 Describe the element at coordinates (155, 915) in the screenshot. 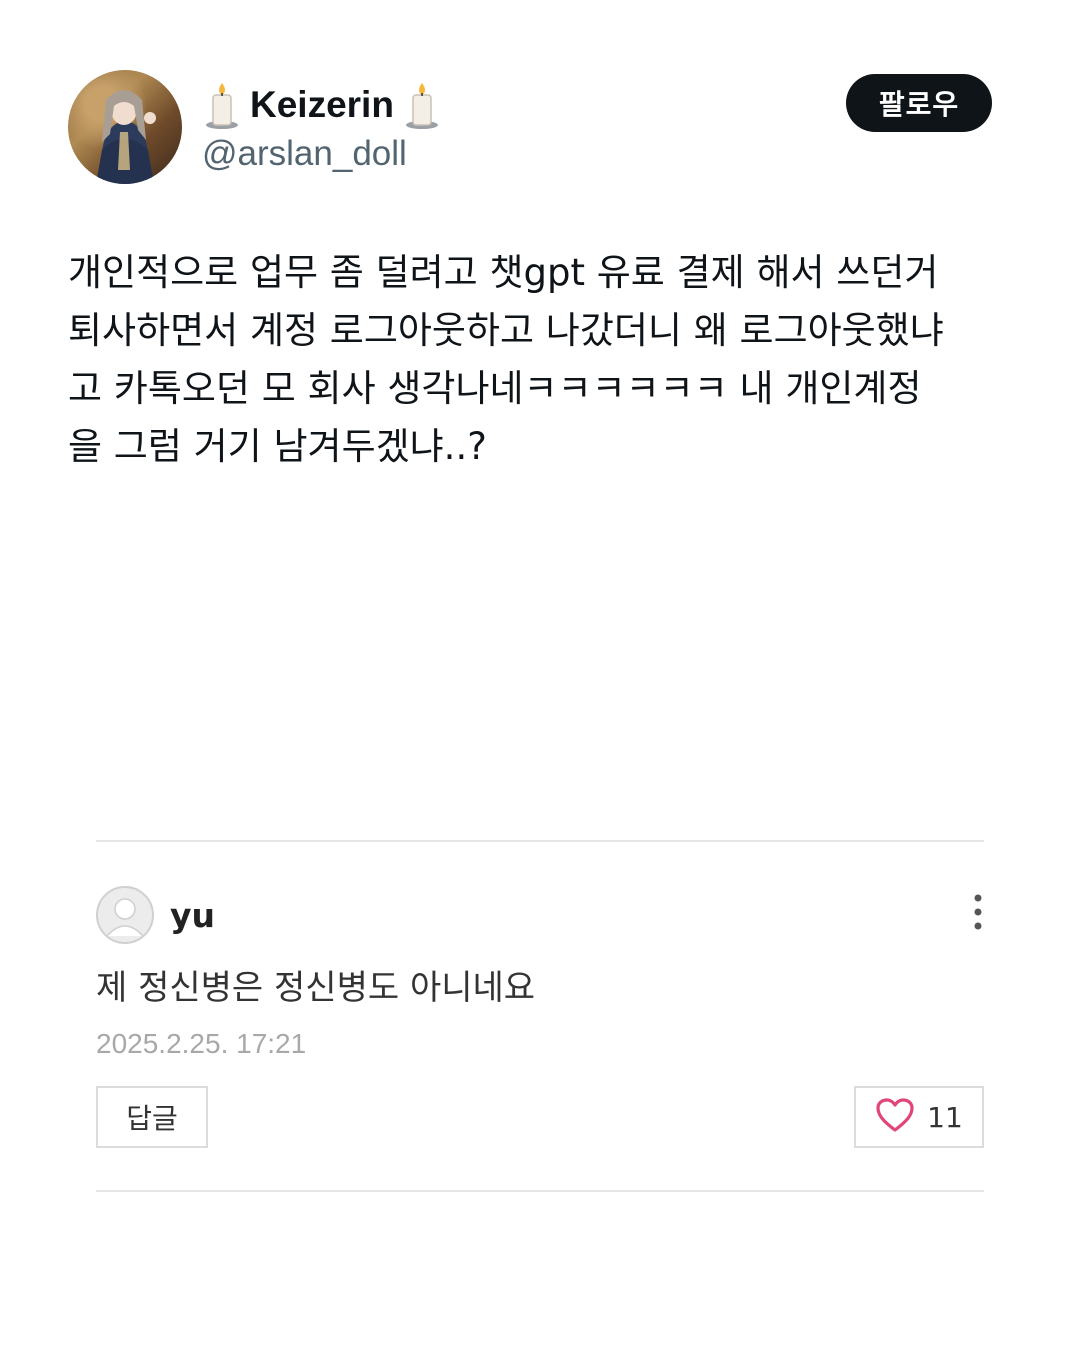

I see `comment-header: yu` at that location.